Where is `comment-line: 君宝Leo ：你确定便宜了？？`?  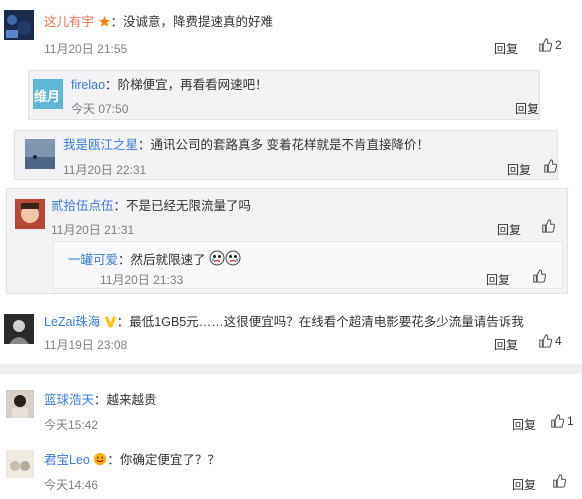 comment-line: 君宝Leo ：你确定便宜了？？ is located at coordinates (132, 461).